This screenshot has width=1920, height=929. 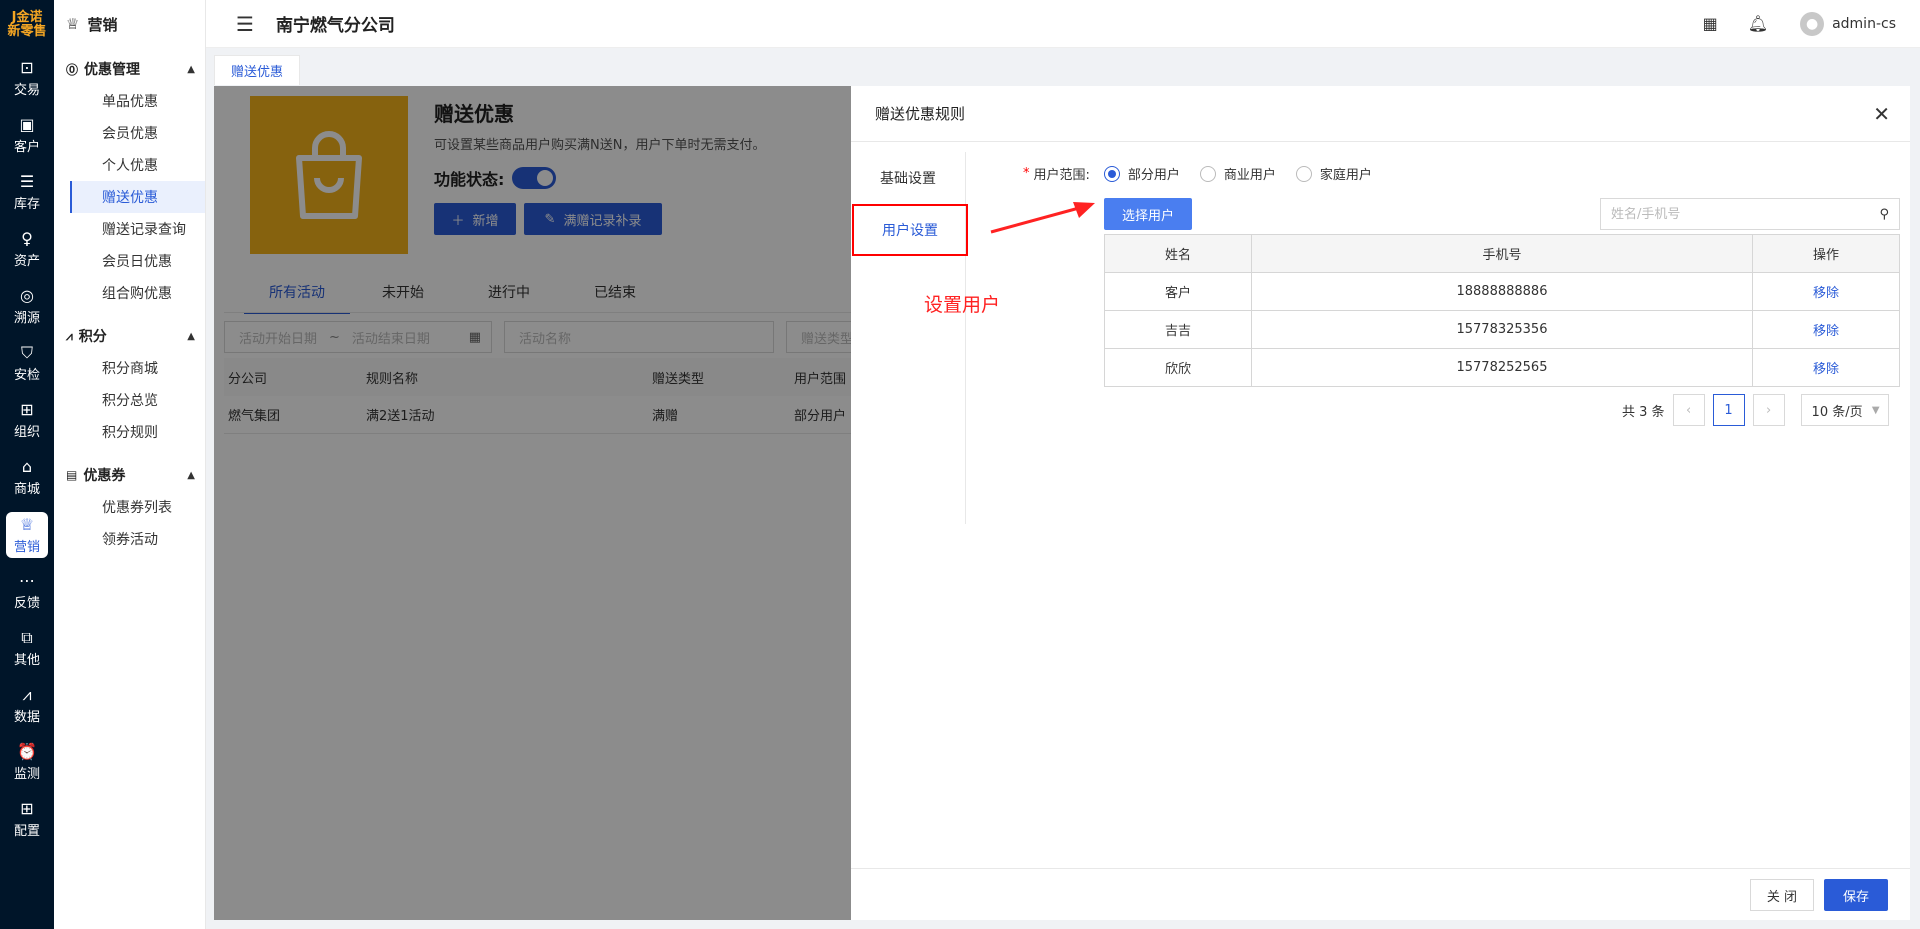 I want to click on blocks-icon: ⧉, so click(x=27, y=637).